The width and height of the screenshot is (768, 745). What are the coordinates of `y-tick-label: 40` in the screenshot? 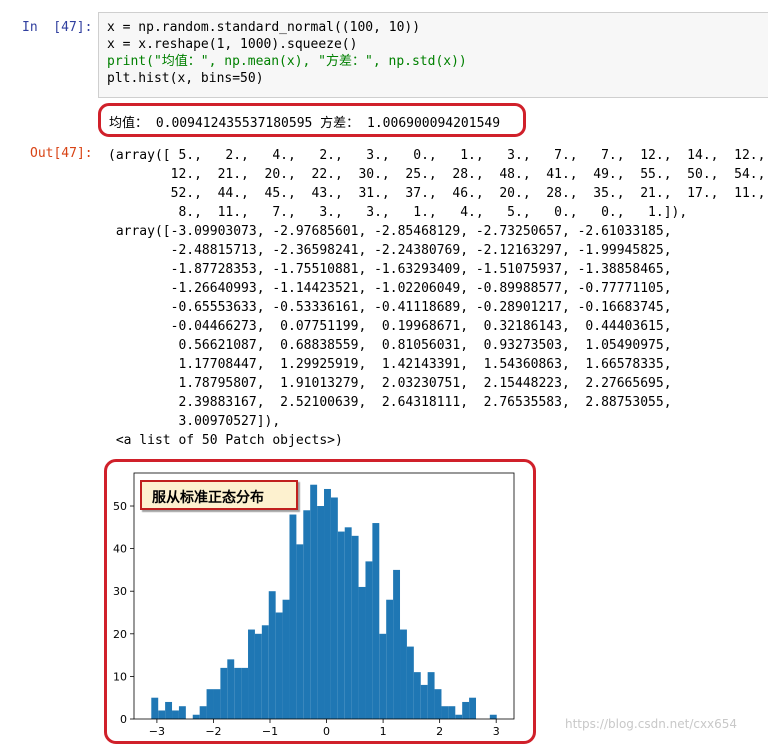 It's located at (120, 549).